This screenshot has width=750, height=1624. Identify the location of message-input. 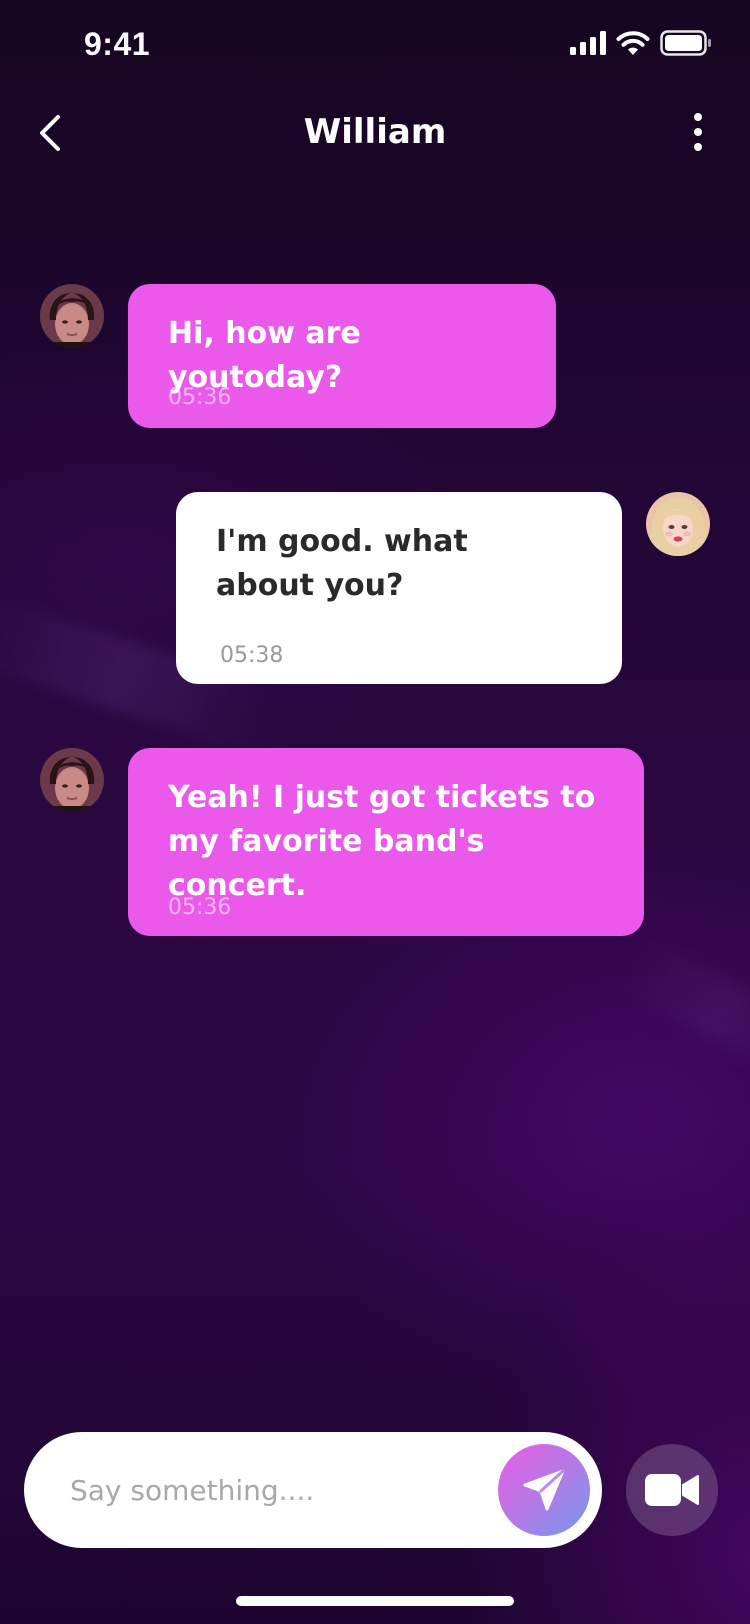
(265, 1490).